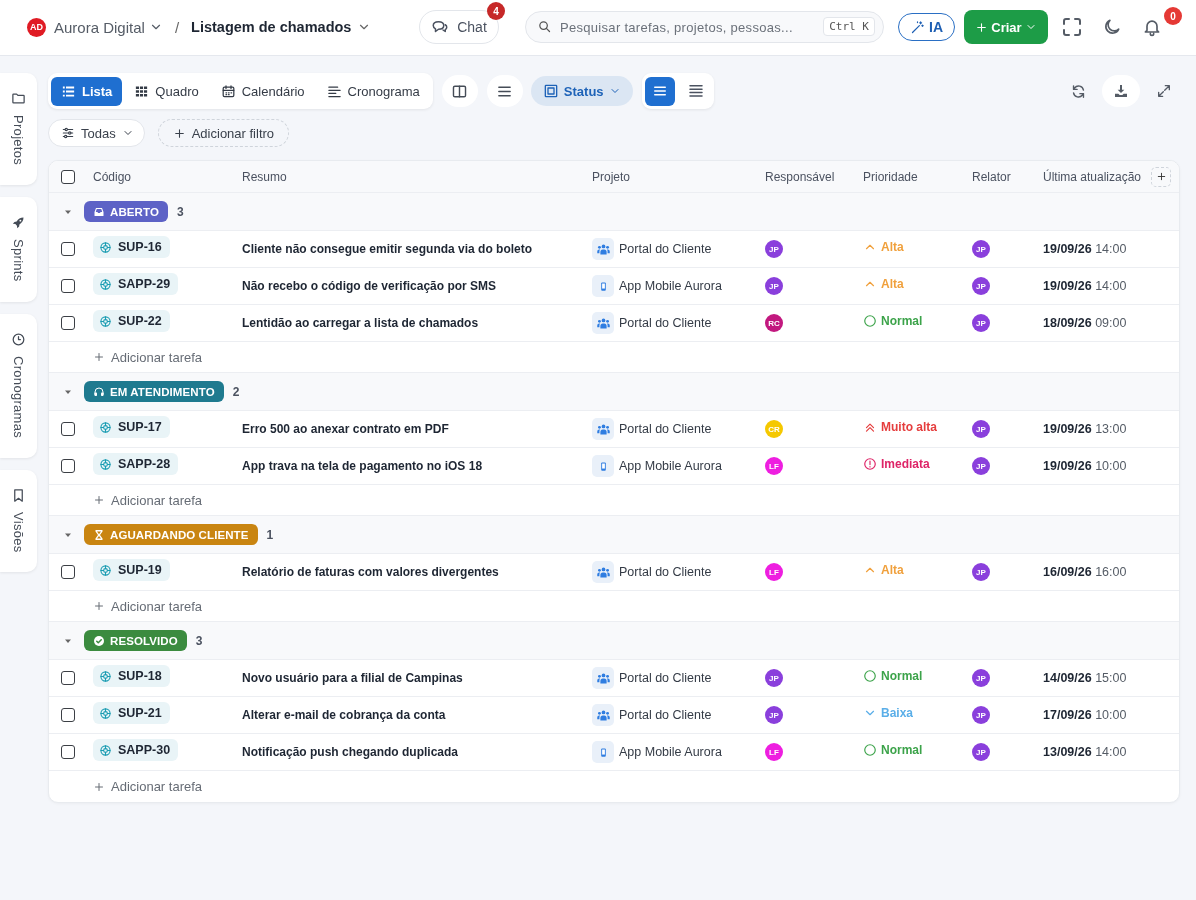  I want to click on sliders-icon, so click(68, 133).